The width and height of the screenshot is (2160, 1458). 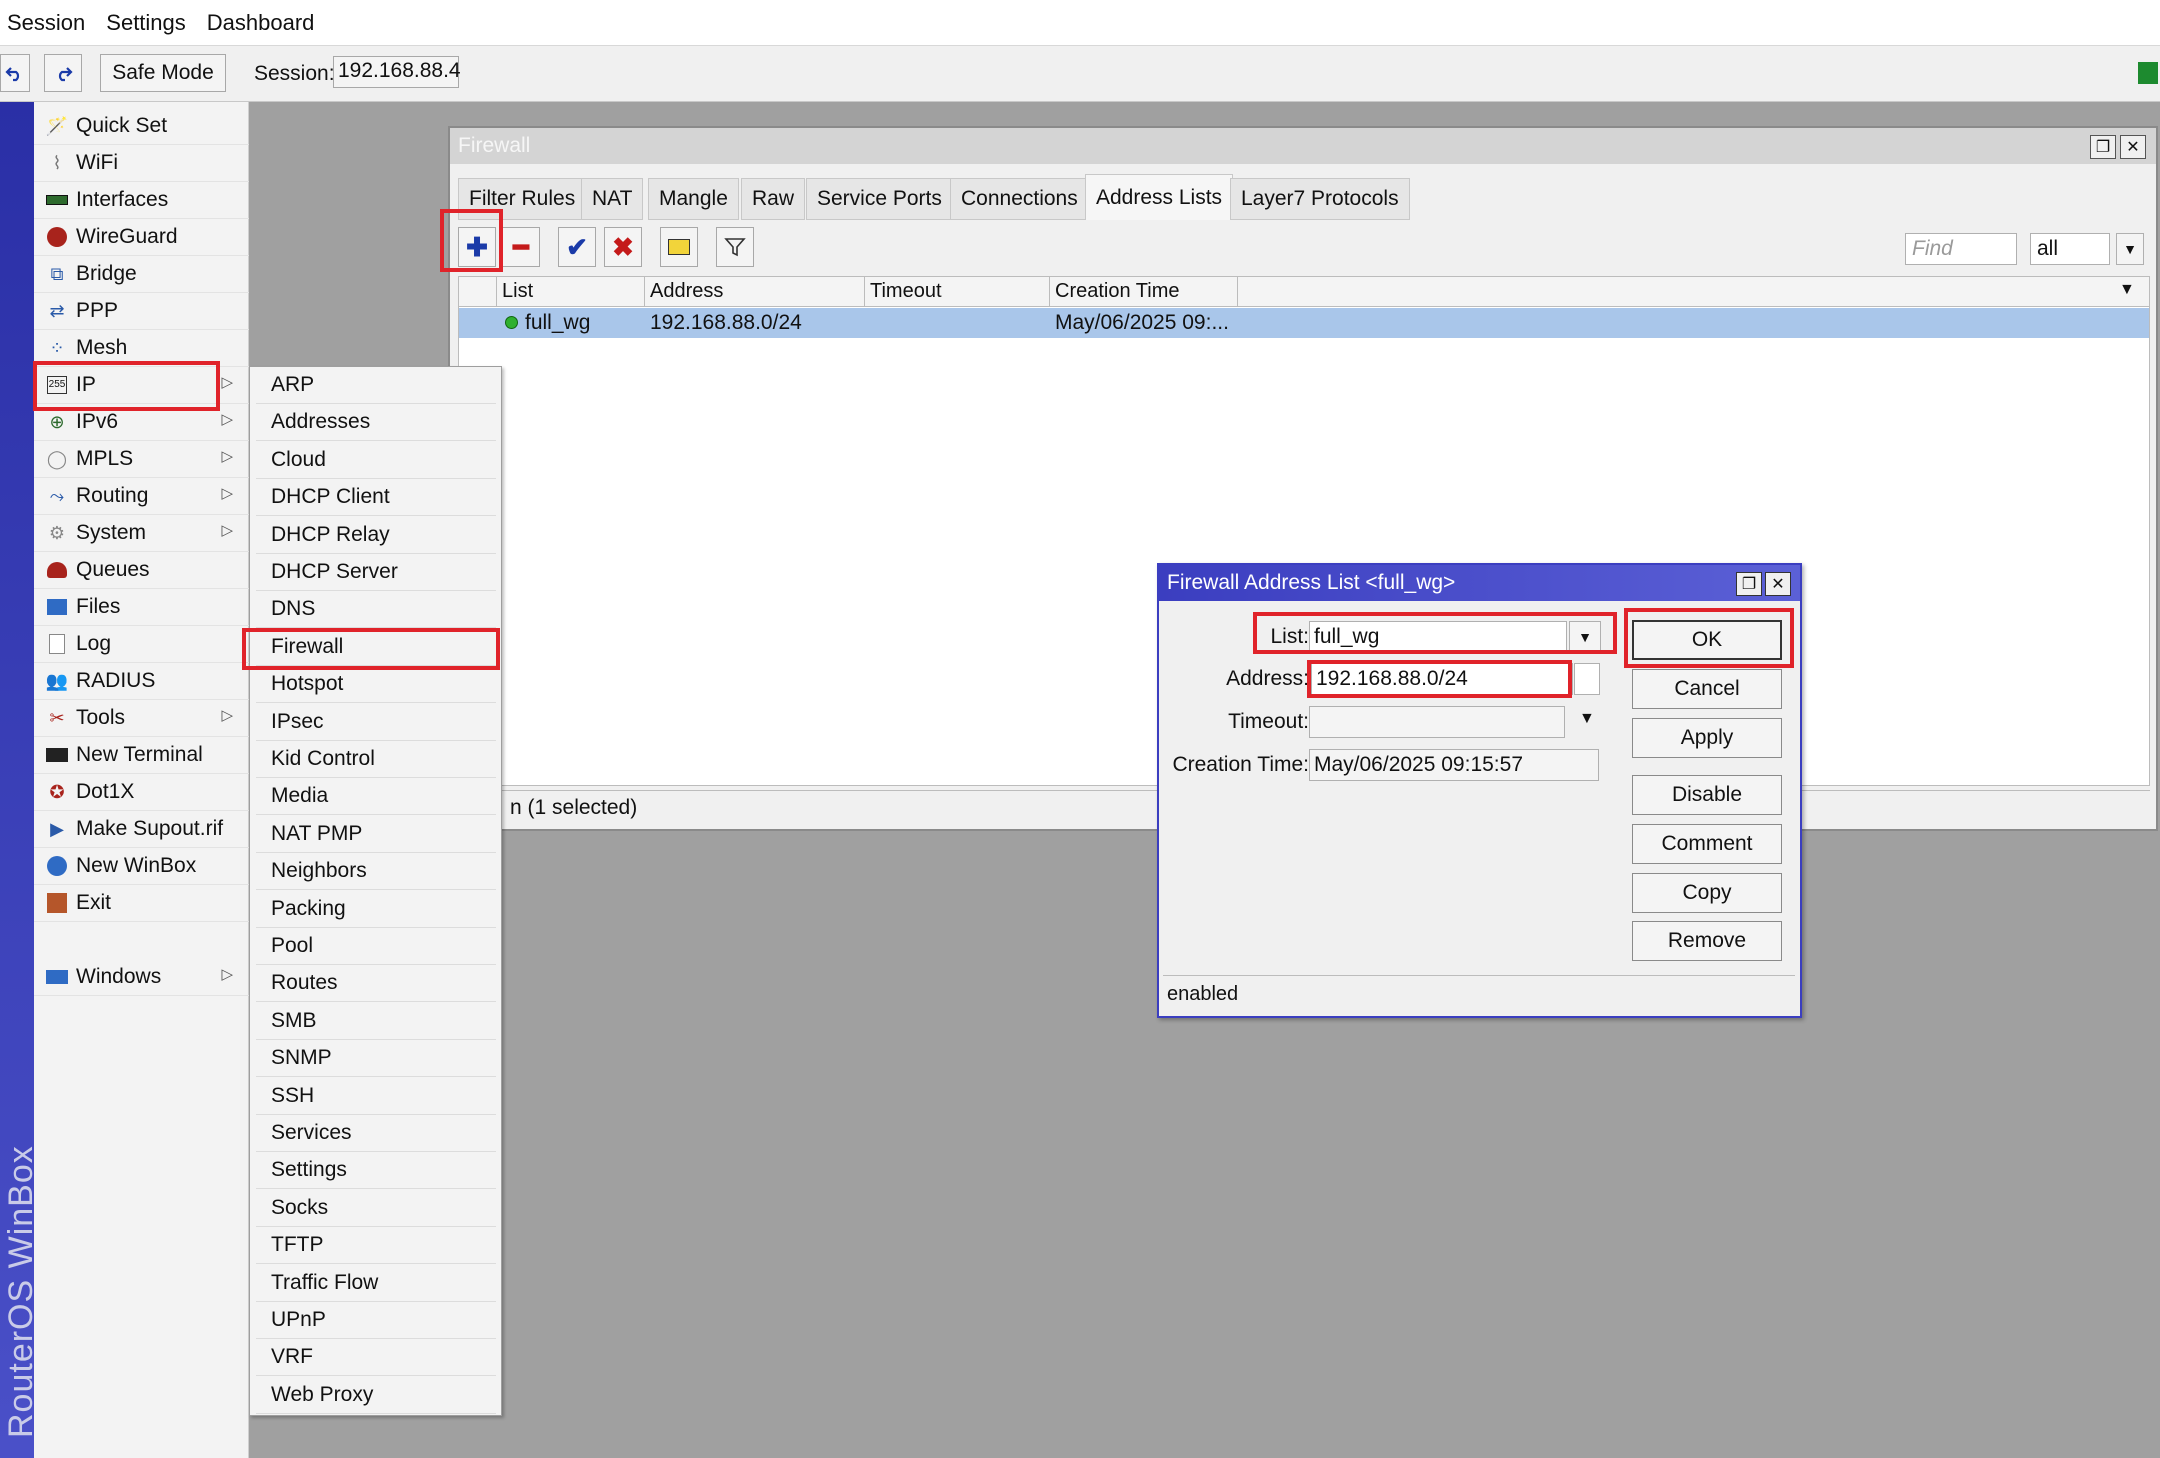 I want to click on menu-dashboard: Dashboard, so click(x=264, y=23).